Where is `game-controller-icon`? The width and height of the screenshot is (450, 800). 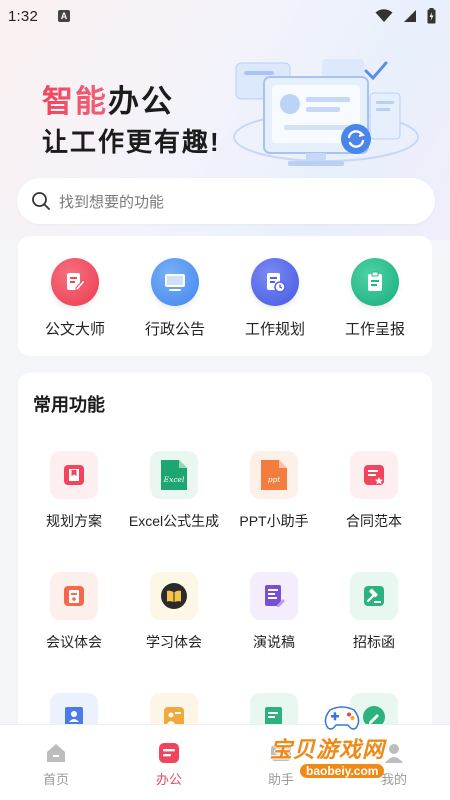 game-controller-icon is located at coordinates (342, 718).